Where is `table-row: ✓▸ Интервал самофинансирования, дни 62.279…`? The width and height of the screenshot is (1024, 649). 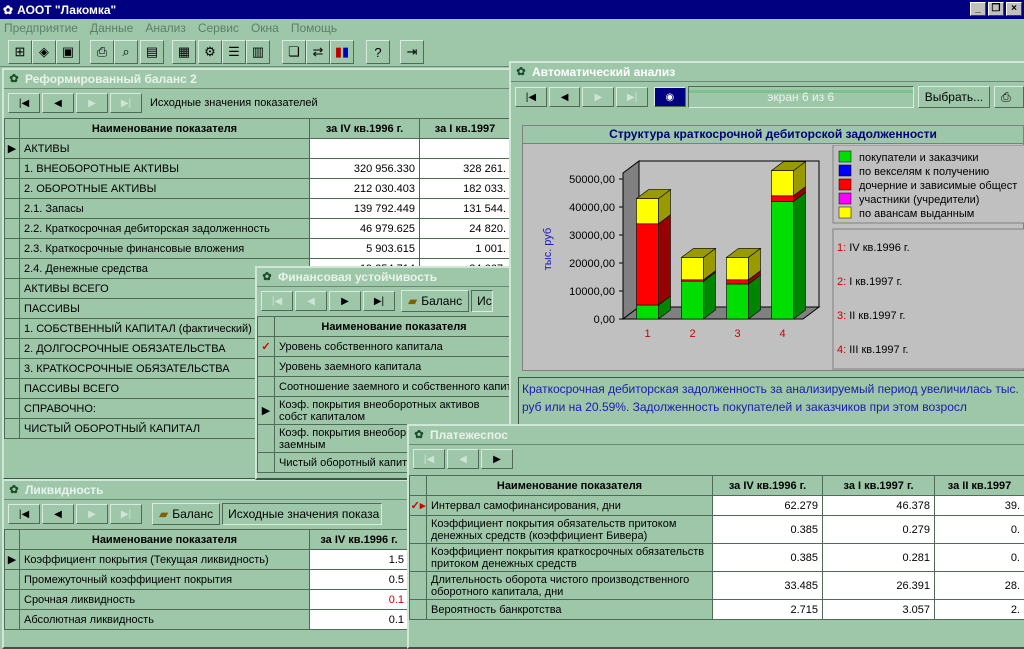 table-row: ✓▸ Интервал самофинансирования, дни 62.279… is located at coordinates (716, 505).